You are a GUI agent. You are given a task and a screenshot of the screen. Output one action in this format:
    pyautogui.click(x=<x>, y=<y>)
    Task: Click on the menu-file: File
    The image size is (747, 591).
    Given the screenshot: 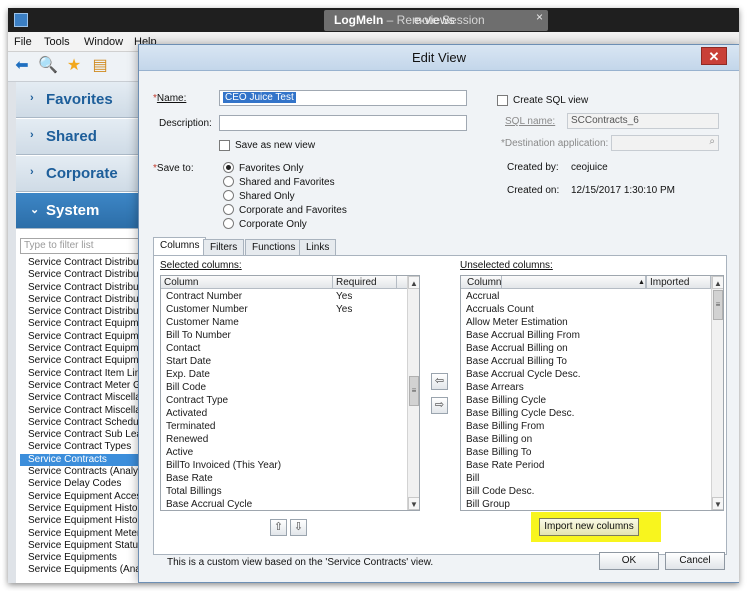 What is the action you would take?
    pyautogui.click(x=23, y=42)
    